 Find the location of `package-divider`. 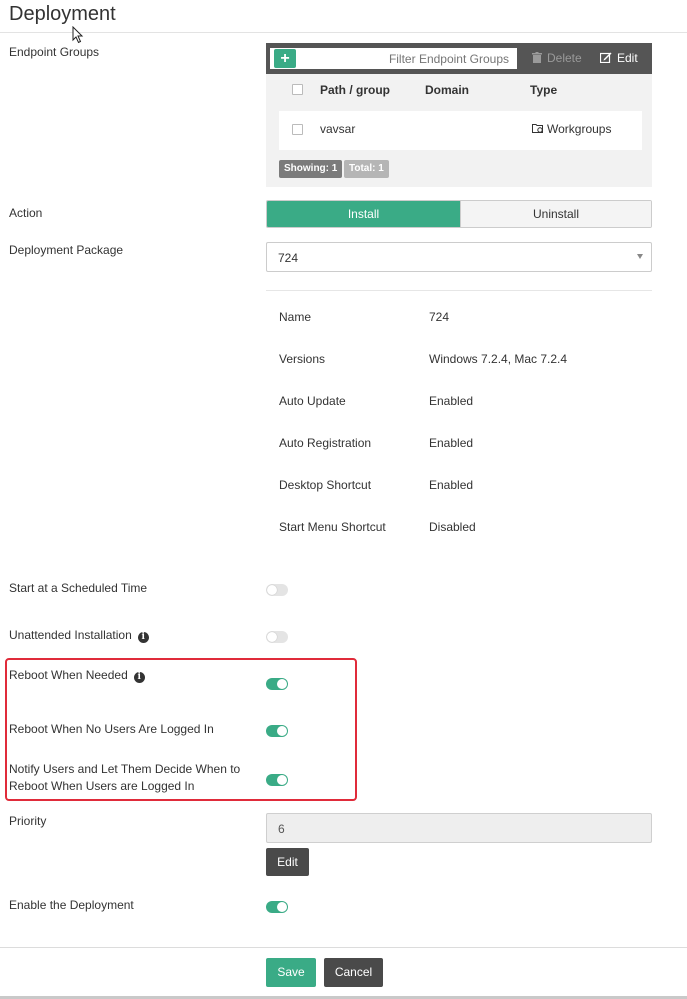

package-divider is located at coordinates (459, 290).